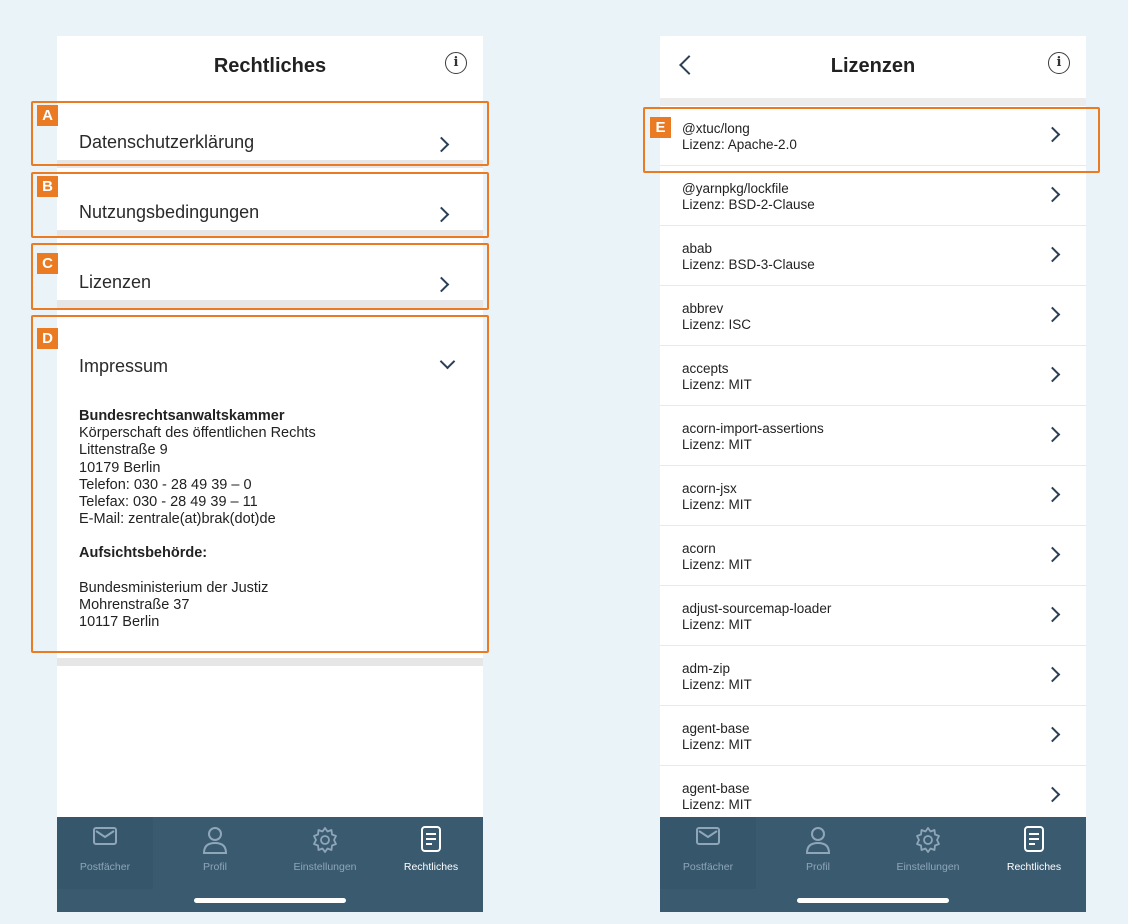 This screenshot has height=924, width=1128. Describe the element at coordinates (873, 556) in the screenshot. I see `license-item: acorn Lizenz: MIT` at that location.